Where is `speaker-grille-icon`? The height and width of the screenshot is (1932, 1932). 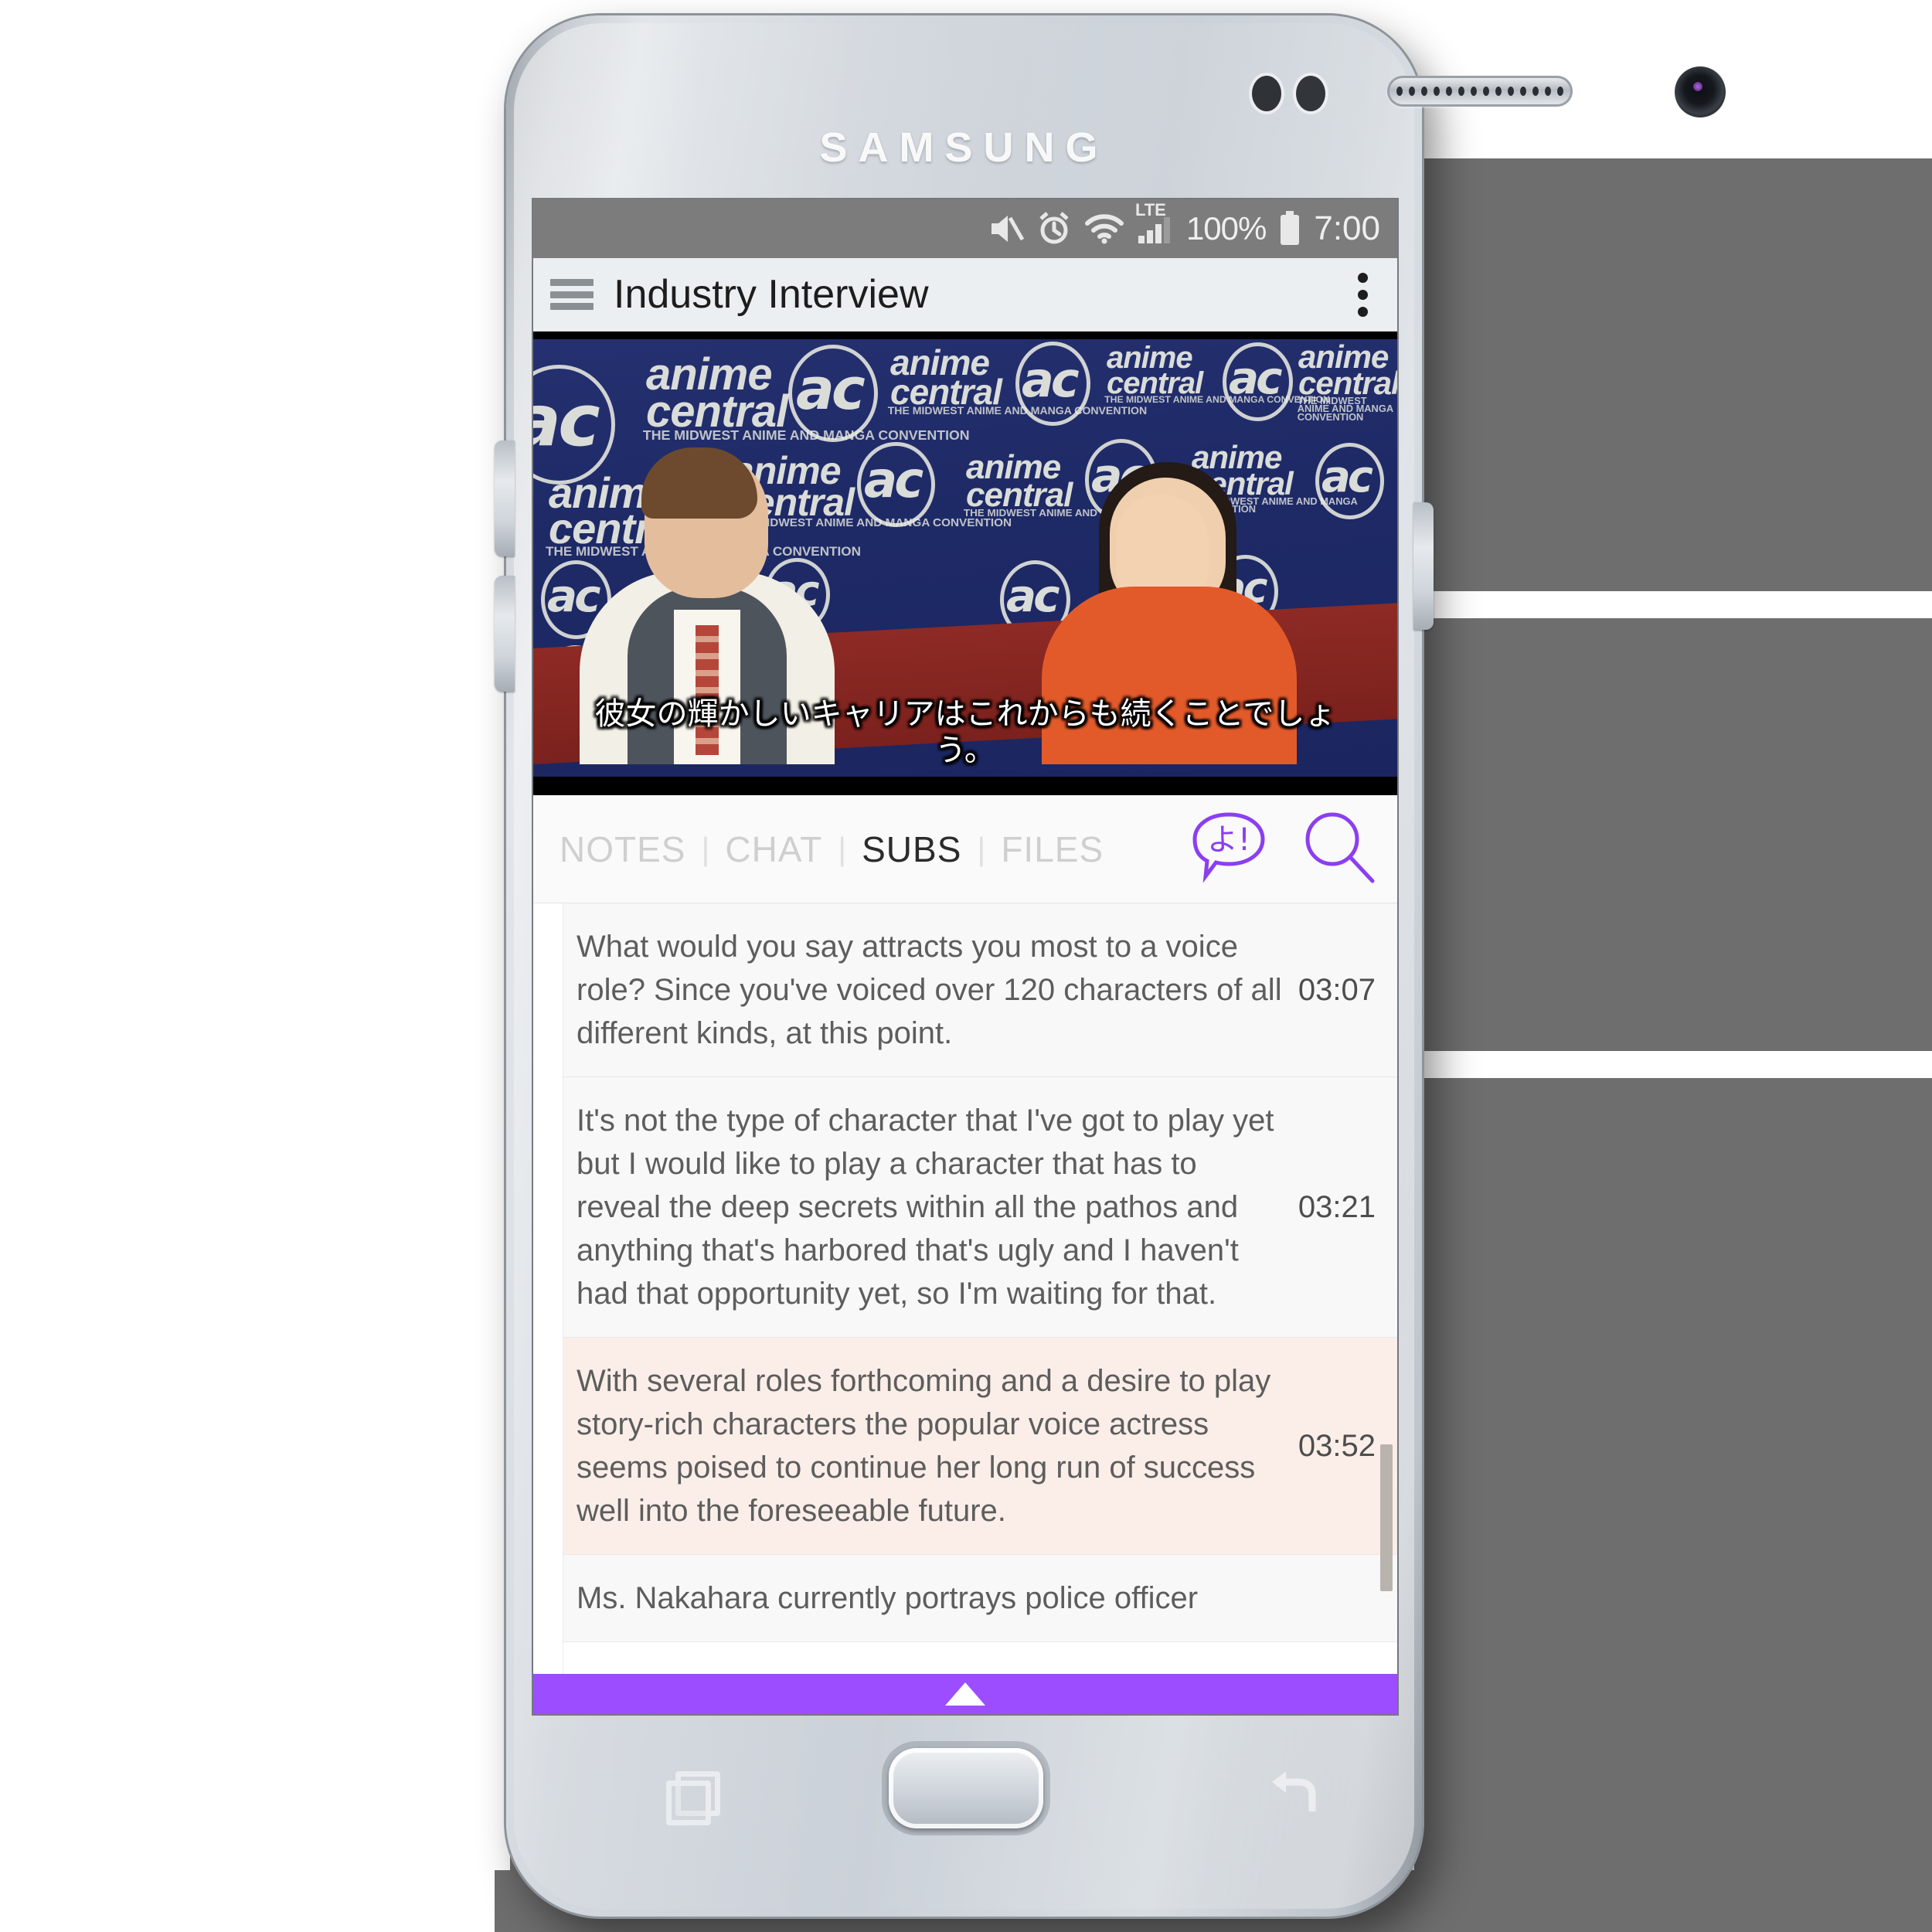
speaker-grille-icon is located at coordinates (1480, 91).